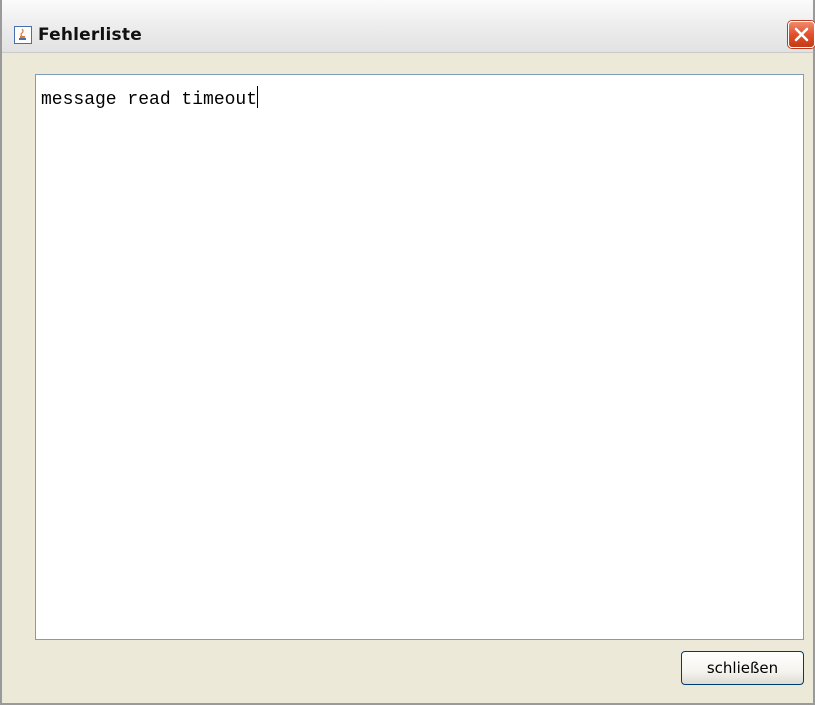 The width and height of the screenshot is (815, 705). Describe the element at coordinates (149, 100) in the screenshot. I see `error-message-text: message read timeout` at that location.